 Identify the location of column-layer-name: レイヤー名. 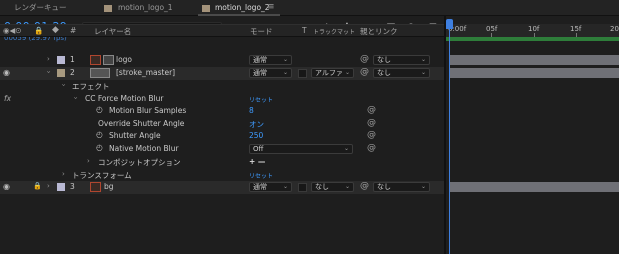
(112, 31).